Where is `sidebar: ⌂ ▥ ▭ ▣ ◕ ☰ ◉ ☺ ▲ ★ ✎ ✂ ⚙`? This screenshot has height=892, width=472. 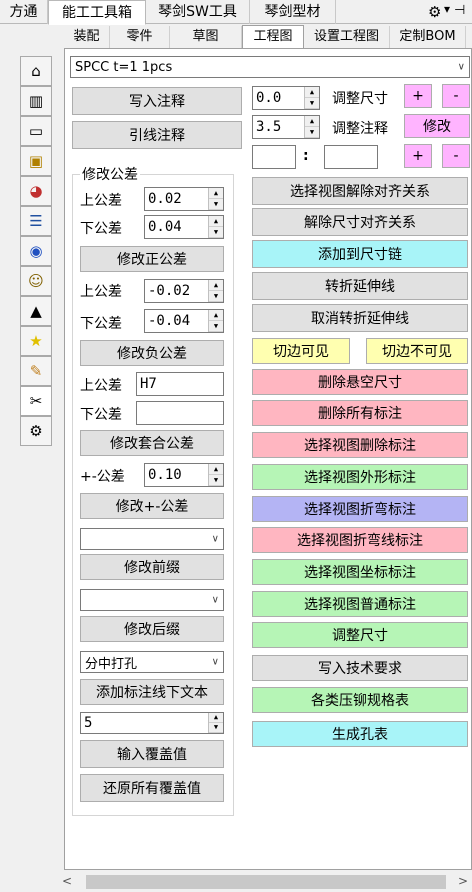
sidebar: ⌂ ▥ ▭ ▣ ◕ ☰ ◉ ☺ ▲ ★ ✎ ✂ ⚙ is located at coordinates (37, 251).